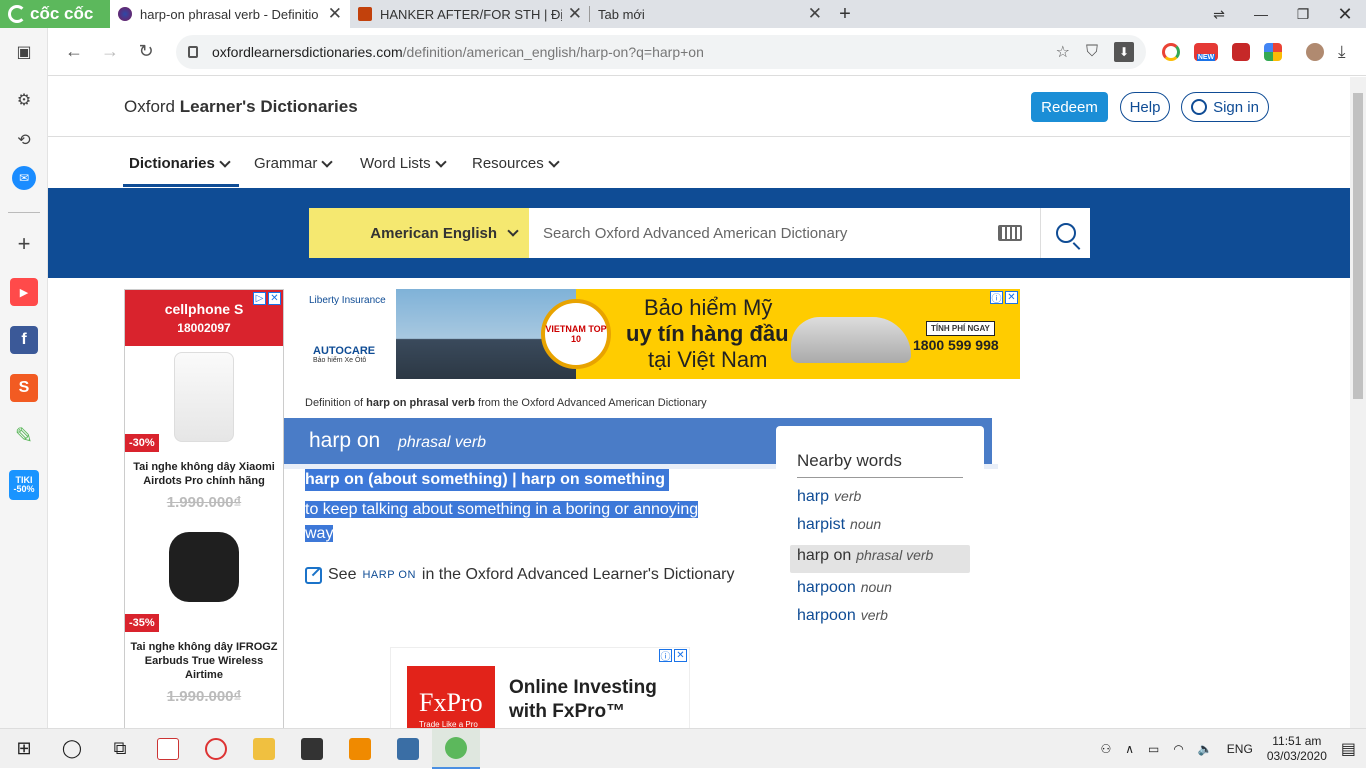 The width and height of the screenshot is (1366, 769). What do you see at coordinates (1315, 51) in the screenshot?
I see `profile-avatar` at bounding box center [1315, 51].